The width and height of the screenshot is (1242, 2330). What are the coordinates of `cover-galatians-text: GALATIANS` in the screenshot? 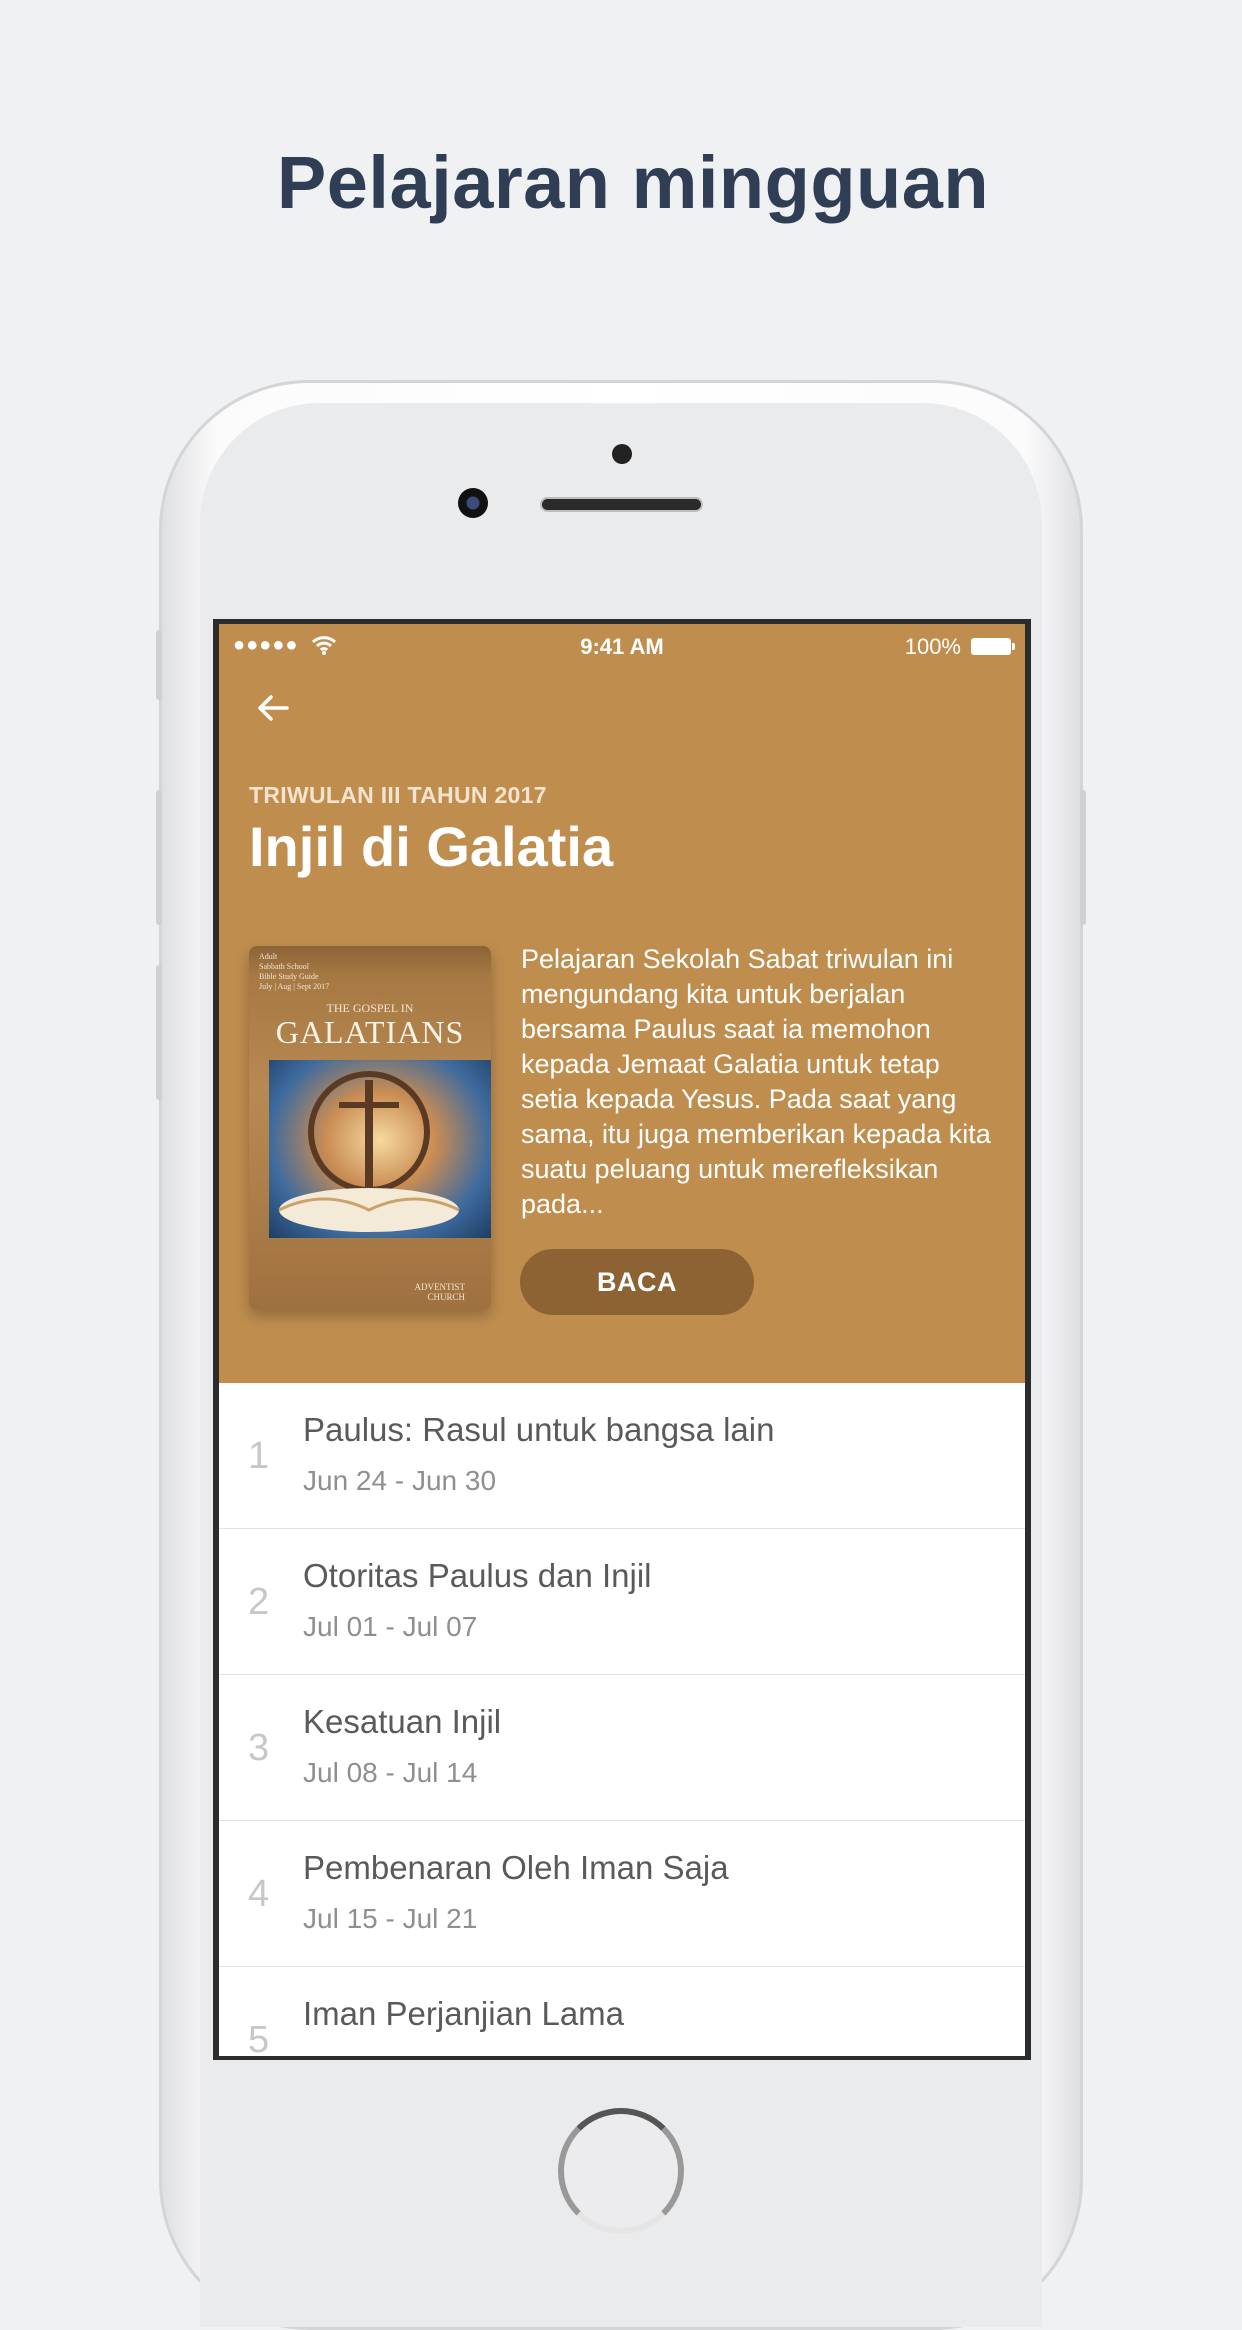 It's located at (370, 1032).